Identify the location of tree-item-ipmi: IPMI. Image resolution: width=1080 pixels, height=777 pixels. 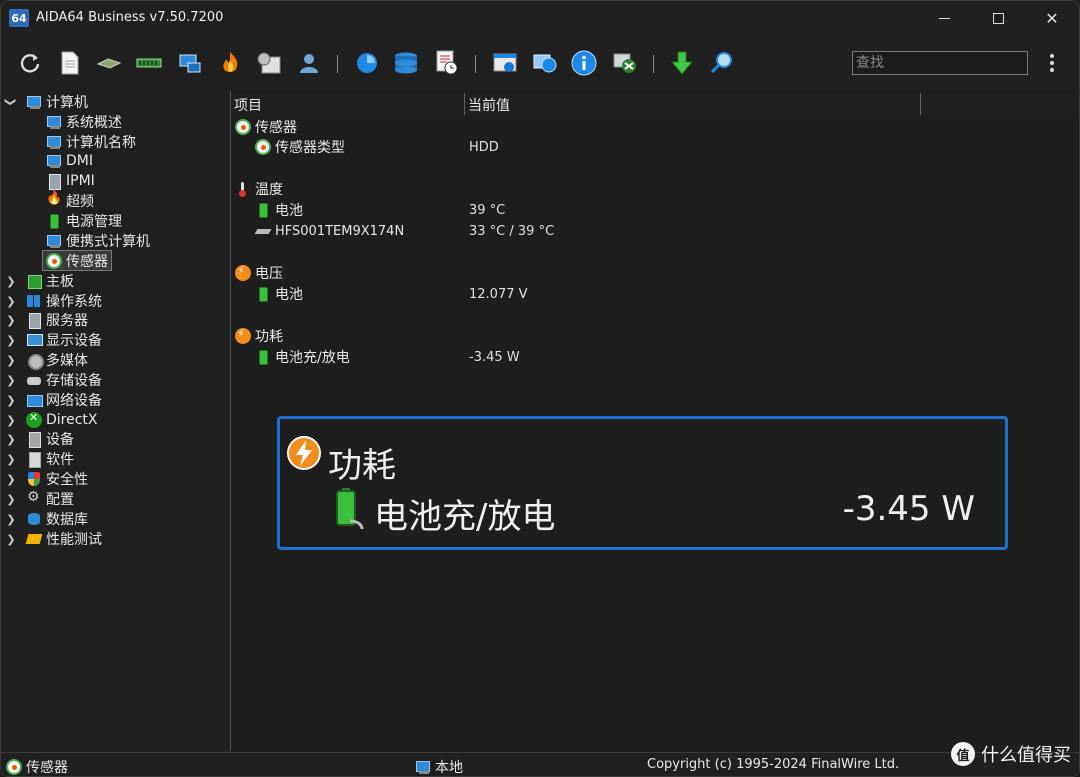
(70, 181).